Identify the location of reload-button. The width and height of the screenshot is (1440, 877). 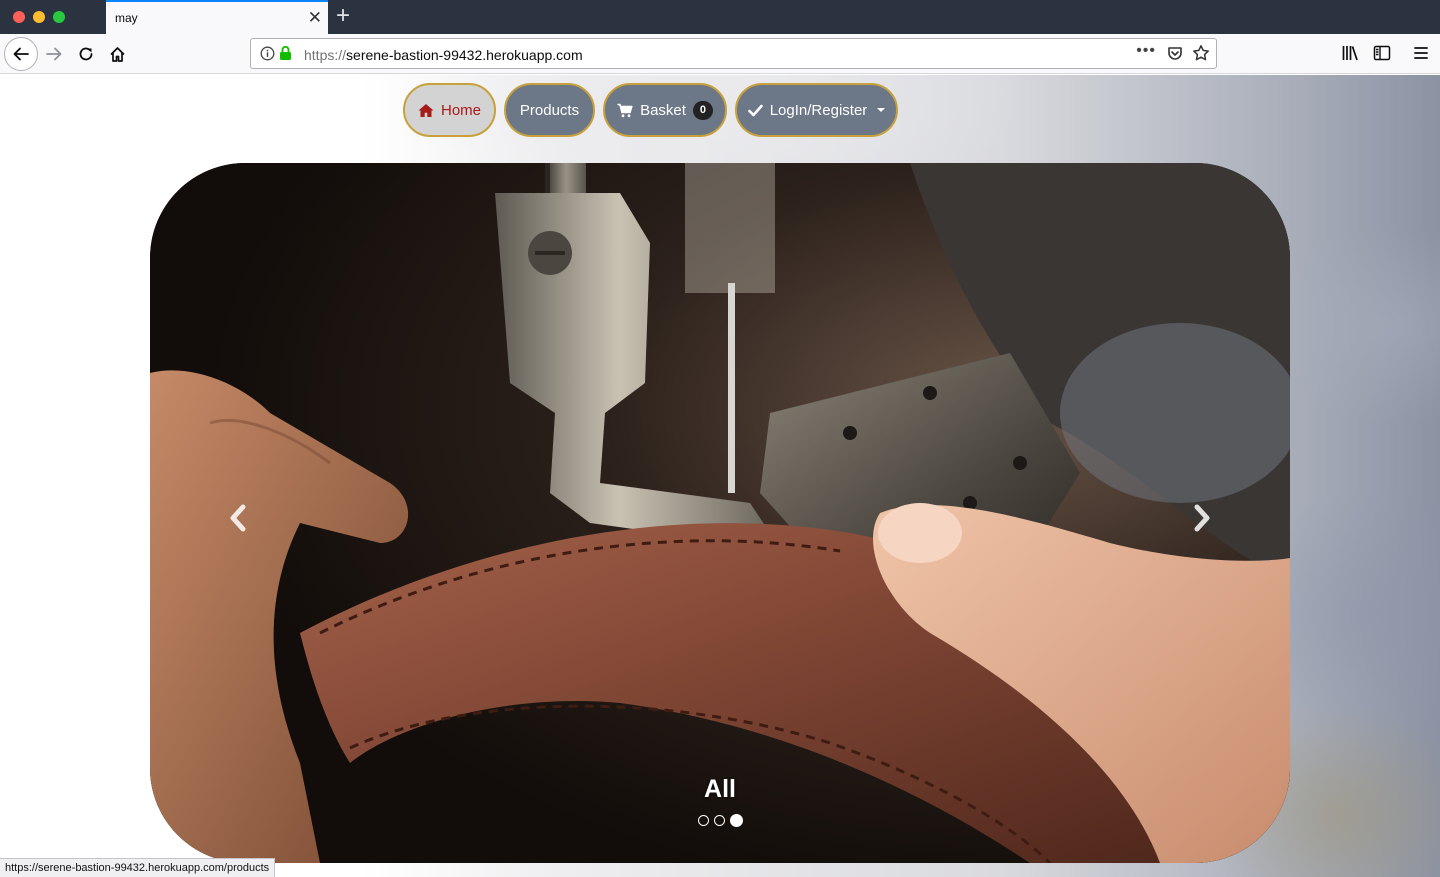
(86, 54).